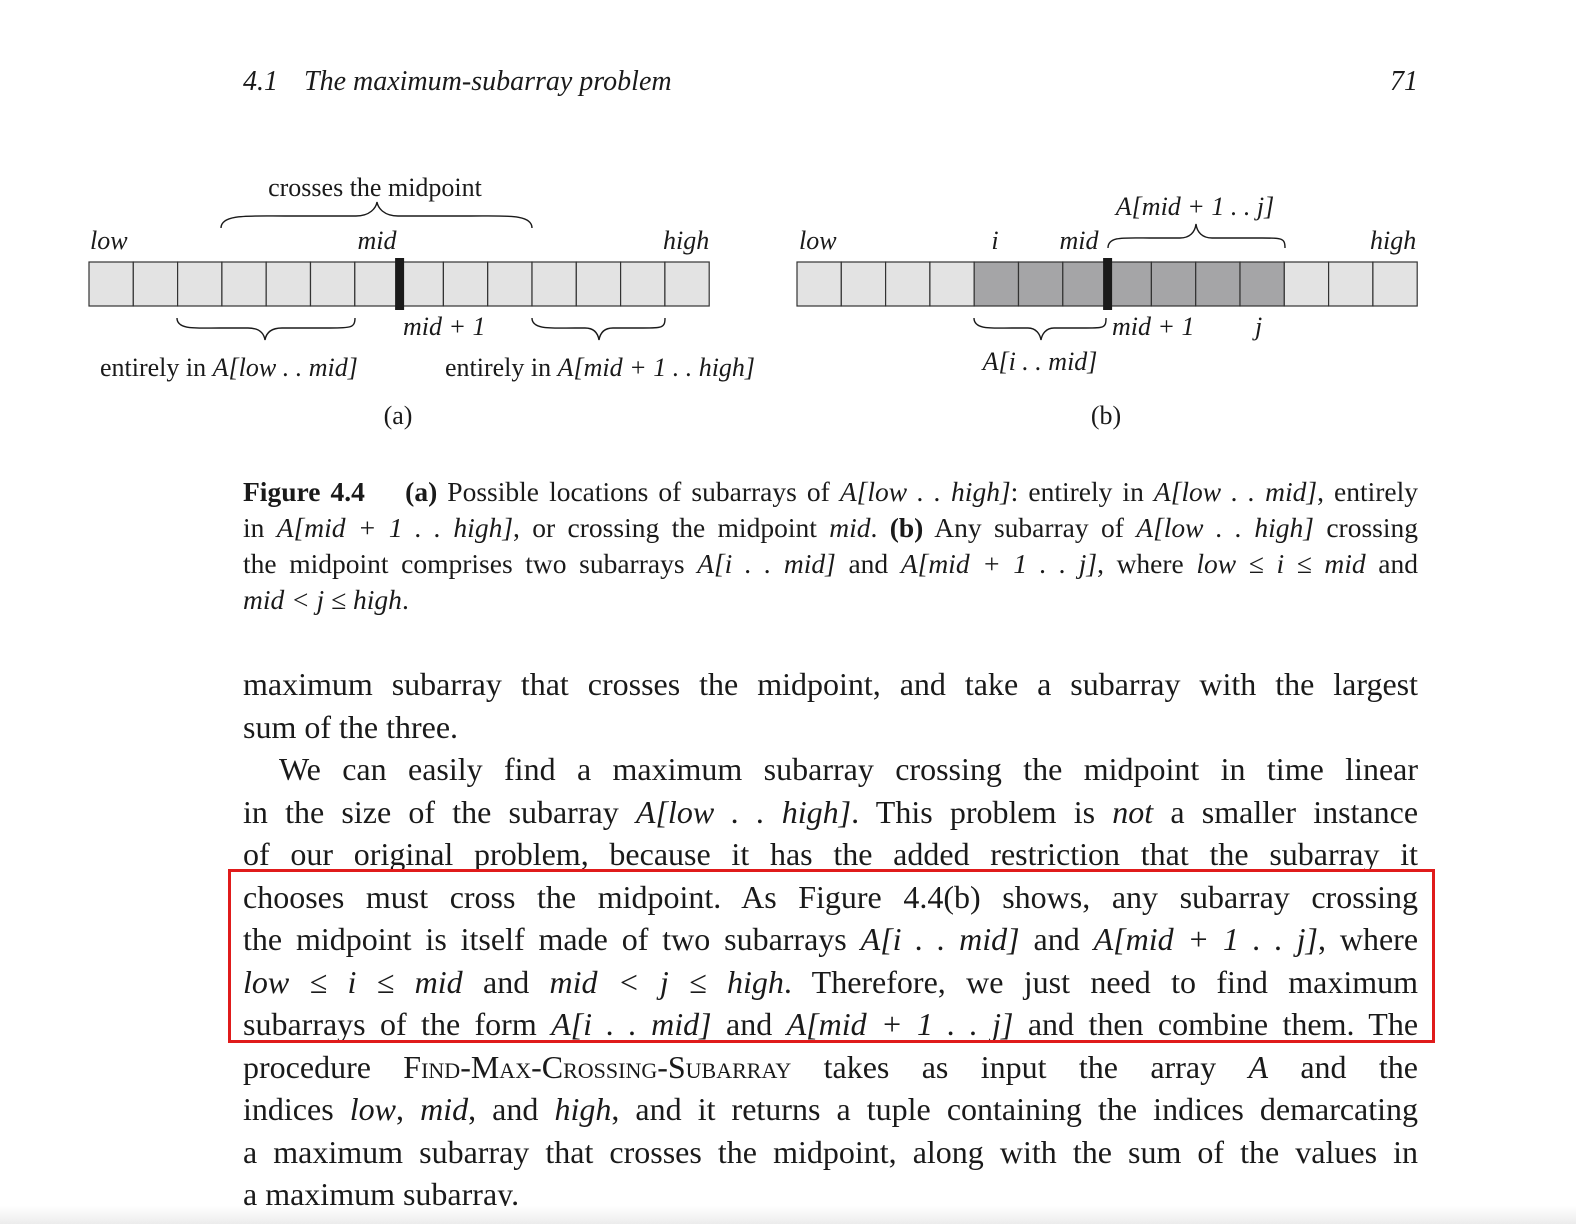  What do you see at coordinates (1196, 236) in the screenshot?
I see `brace-b-right` at bounding box center [1196, 236].